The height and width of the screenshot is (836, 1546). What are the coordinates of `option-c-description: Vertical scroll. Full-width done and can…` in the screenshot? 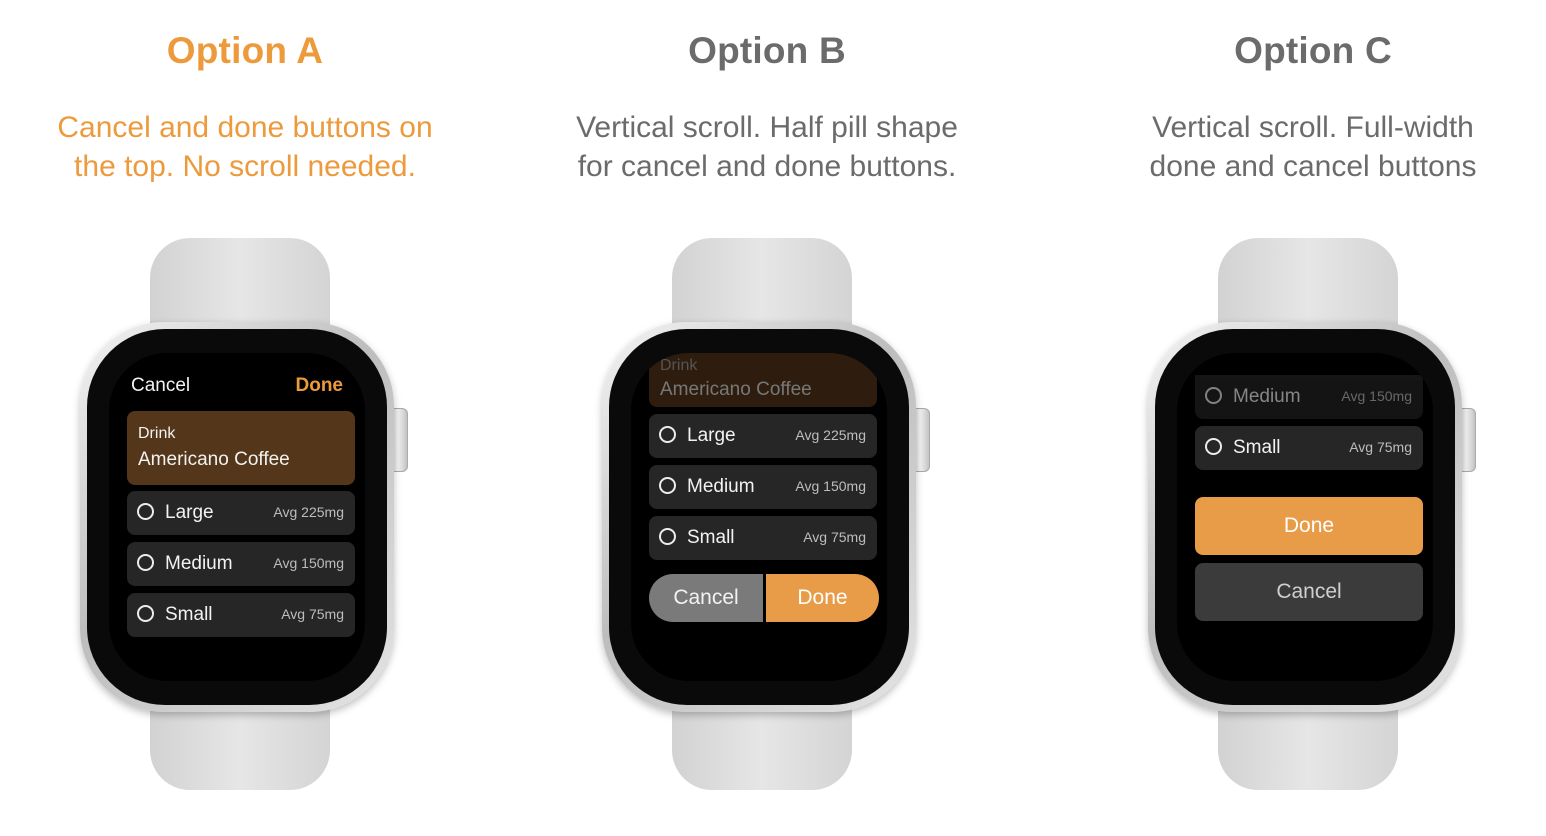 It's located at (1299, 147).